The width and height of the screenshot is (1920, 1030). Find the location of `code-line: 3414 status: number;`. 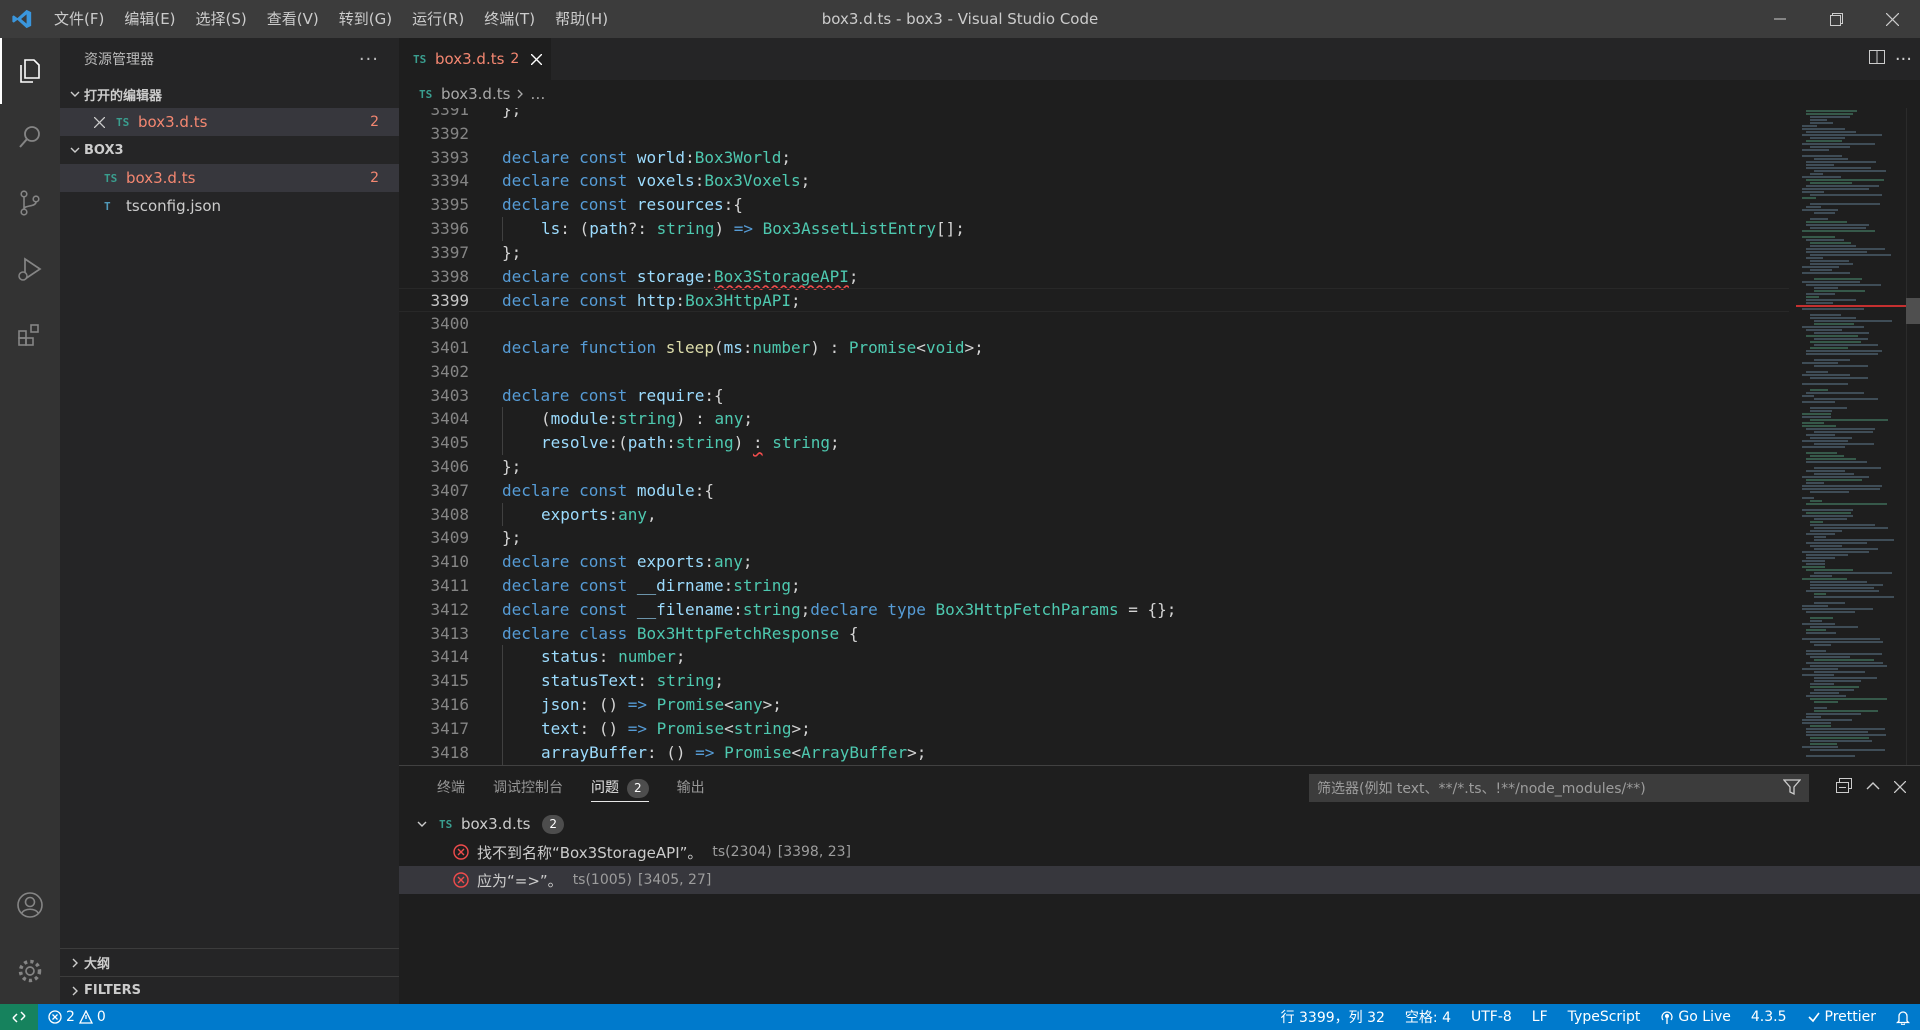

code-line: 3414 status: number; is located at coordinates (1094, 657).